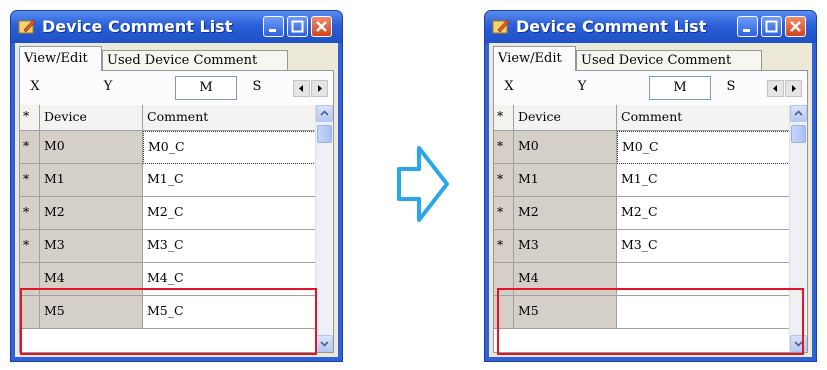 This screenshot has width=827, height=370. I want to click on arrow-right-icon, so click(423, 184).